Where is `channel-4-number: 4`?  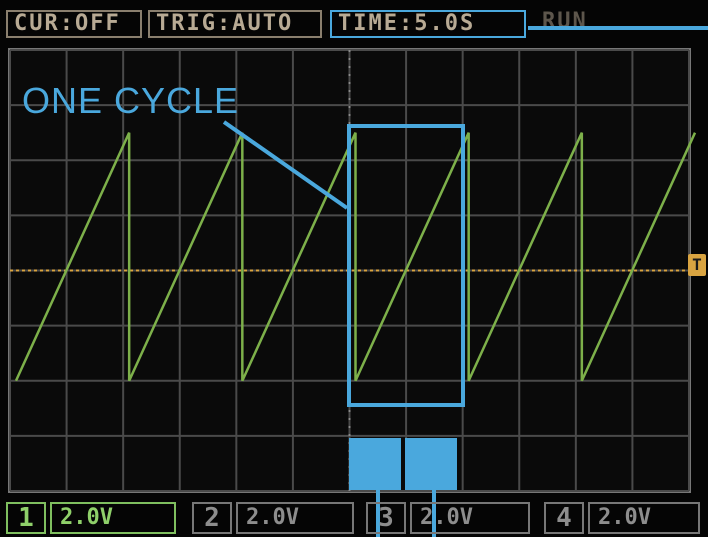 channel-4-number: 4 is located at coordinates (564, 518).